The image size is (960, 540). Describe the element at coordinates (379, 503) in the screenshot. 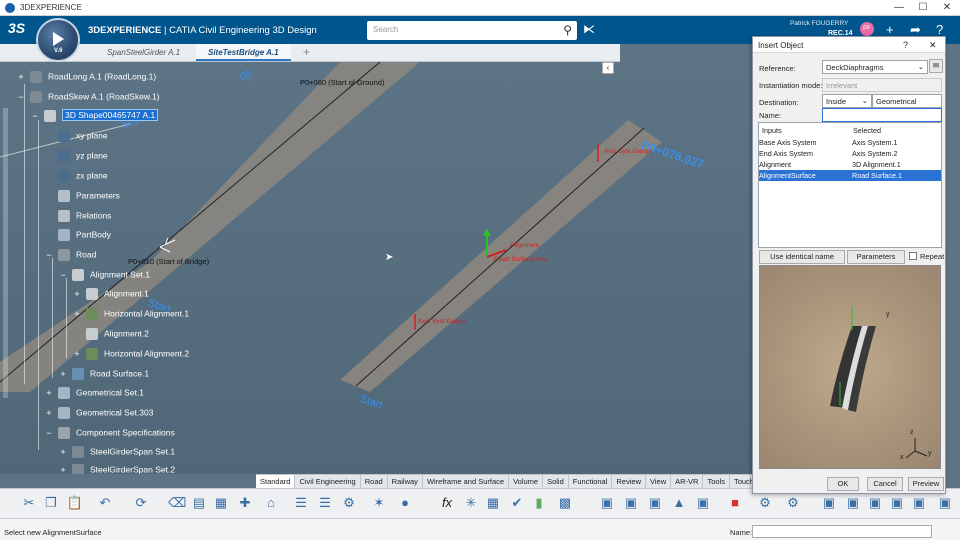

I see `measure-icon: ✶` at that location.